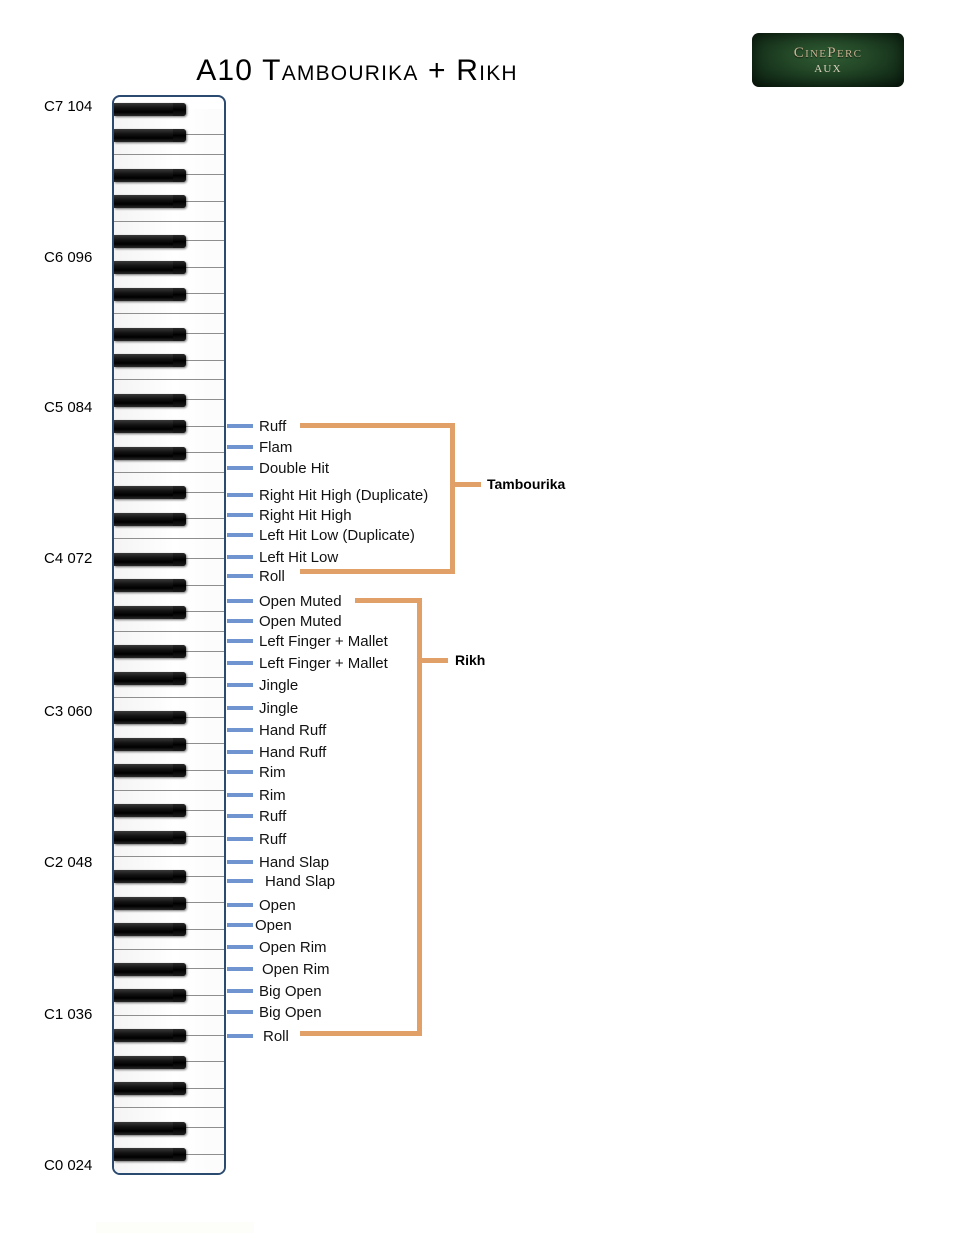 The height and width of the screenshot is (1235, 954). Describe the element at coordinates (344, 495) in the screenshot. I see `articulation-label: Right Hit High (Duplicate)` at that location.